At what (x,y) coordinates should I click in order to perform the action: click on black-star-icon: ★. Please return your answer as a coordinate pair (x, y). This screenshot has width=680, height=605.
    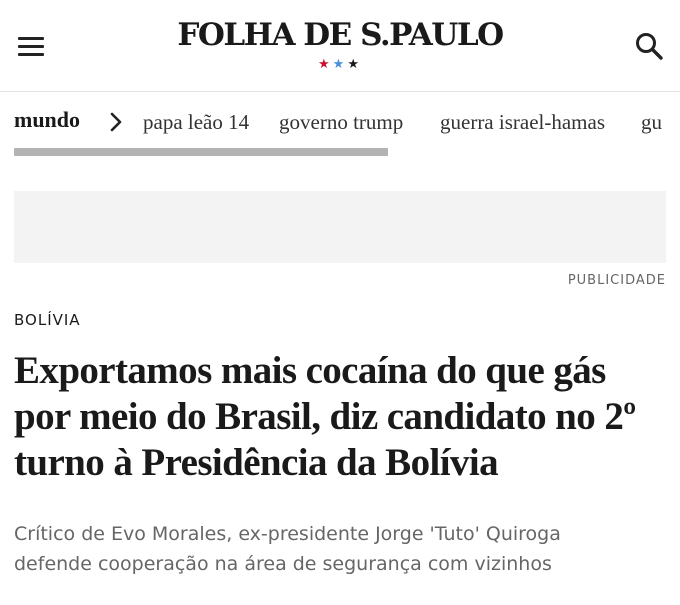
    Looking at the image, I should click on (354, 63).